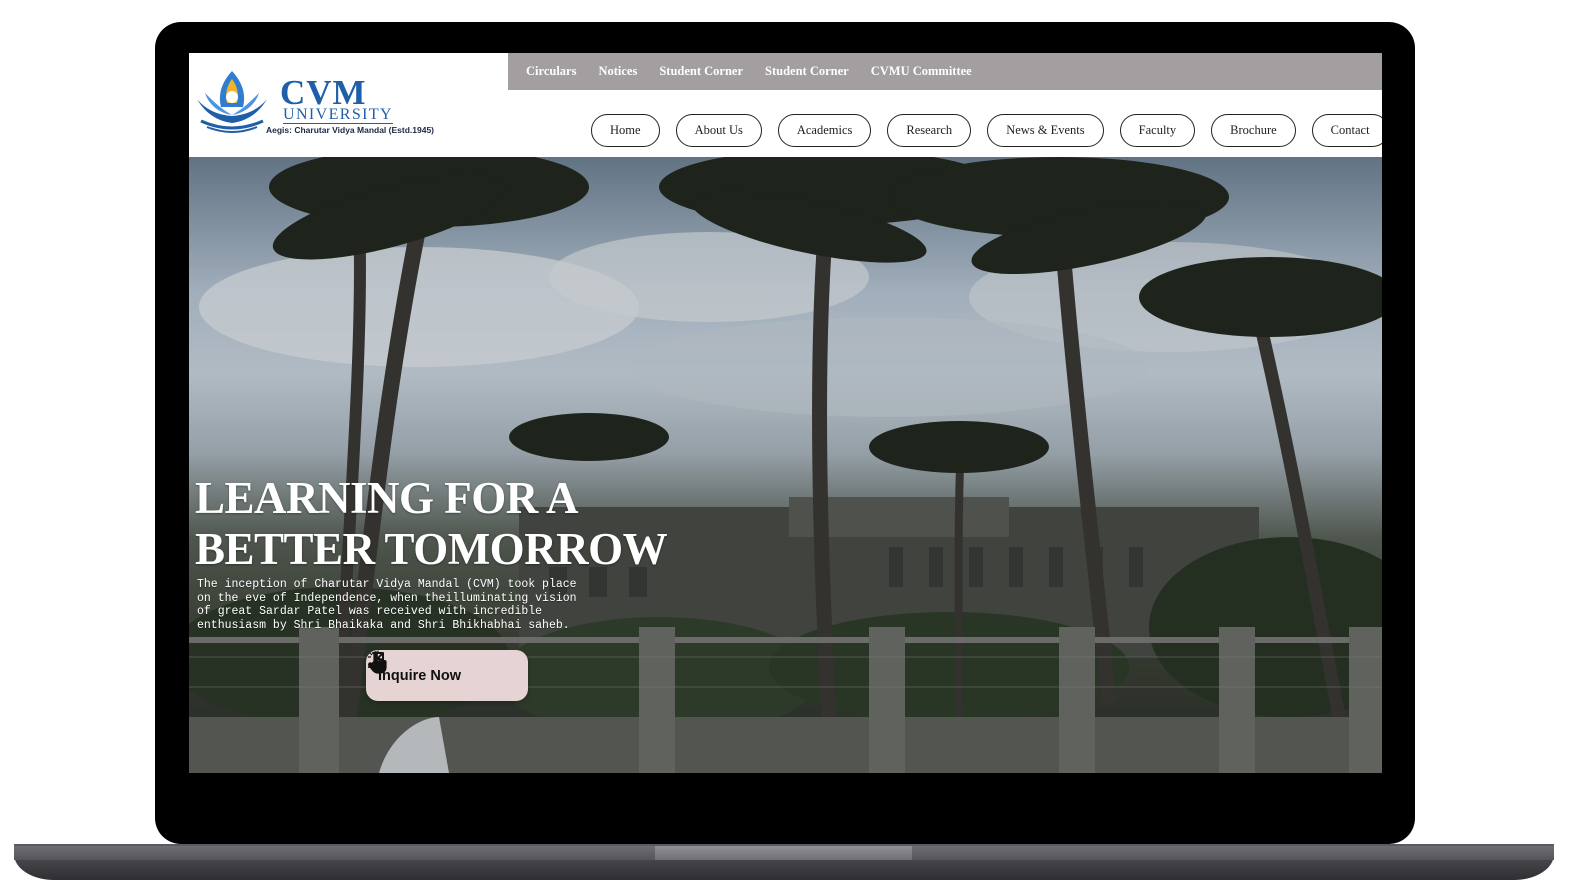  Describe the element at coordinates (387, 498) in the screenshot. I see `headline-line-1: LEARNING FOR A` at that location.